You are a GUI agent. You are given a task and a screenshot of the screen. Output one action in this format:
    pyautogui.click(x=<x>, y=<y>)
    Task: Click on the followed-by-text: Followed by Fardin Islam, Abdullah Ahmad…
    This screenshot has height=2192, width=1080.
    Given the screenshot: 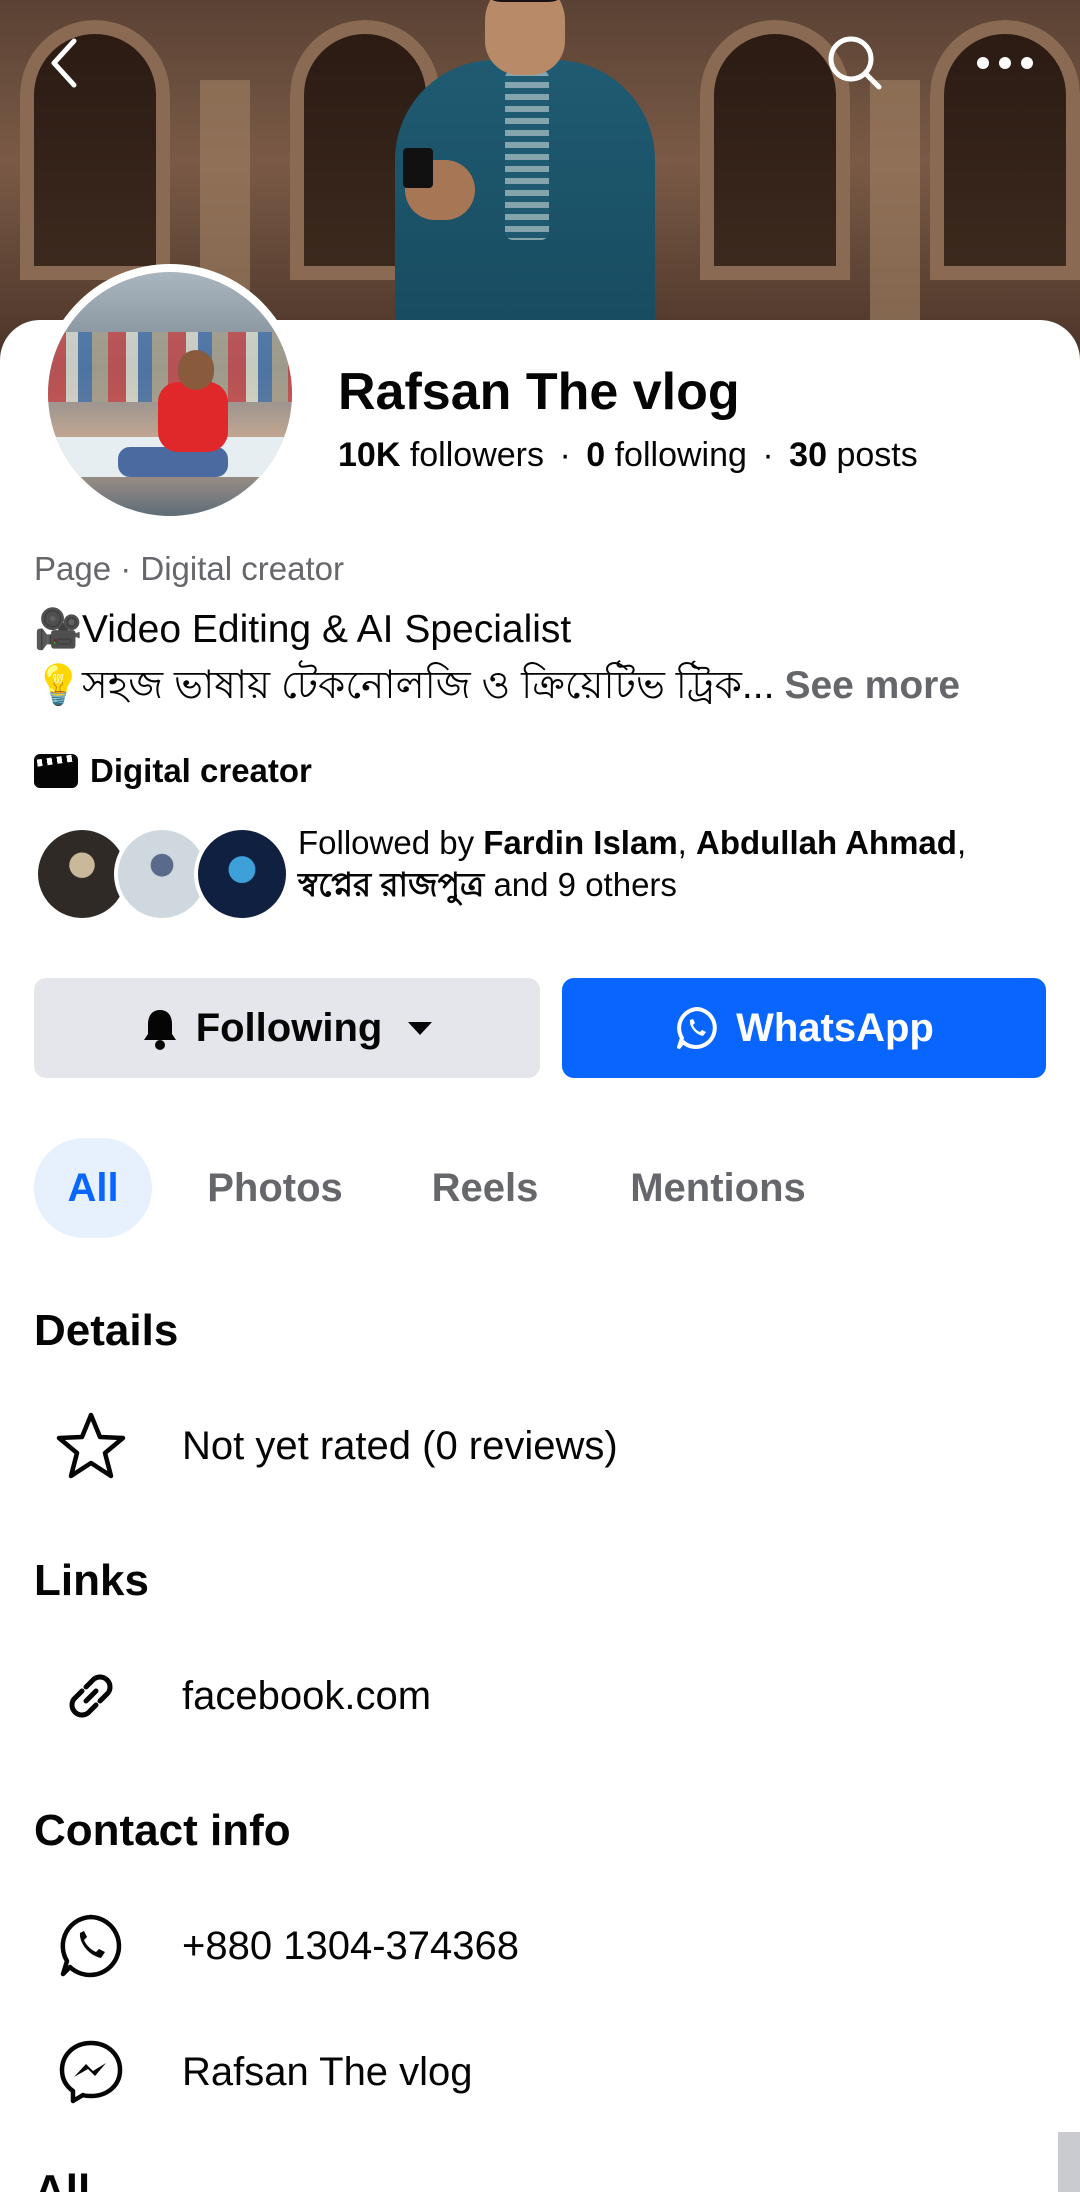 What is the action you would take?
    pyautogui.click(x=658, y=864)
    